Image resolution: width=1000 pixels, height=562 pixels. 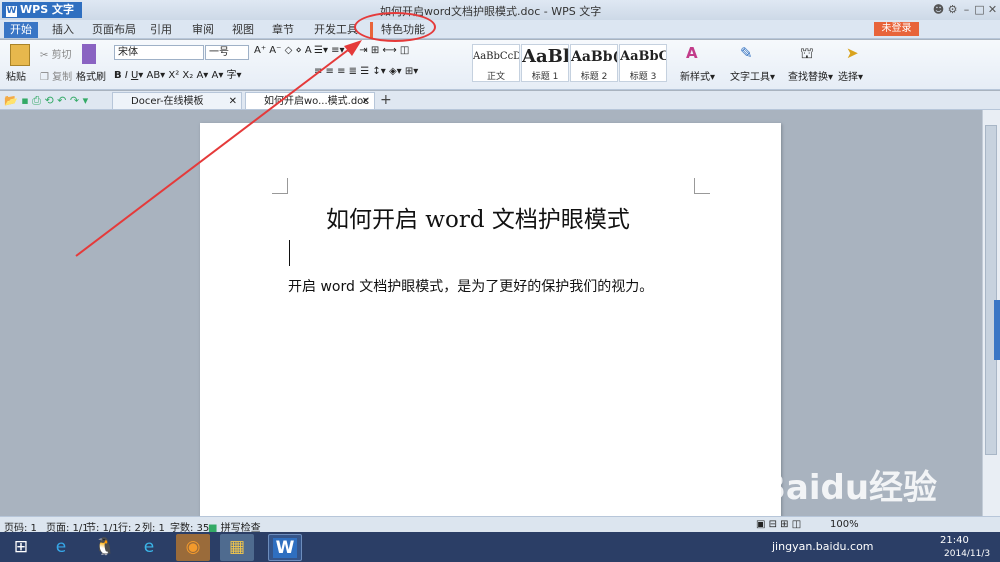 What do you see at coordinates (149, 547) in the screenshot?
I see `browser-icon: e` at bounding box center [149, 547].